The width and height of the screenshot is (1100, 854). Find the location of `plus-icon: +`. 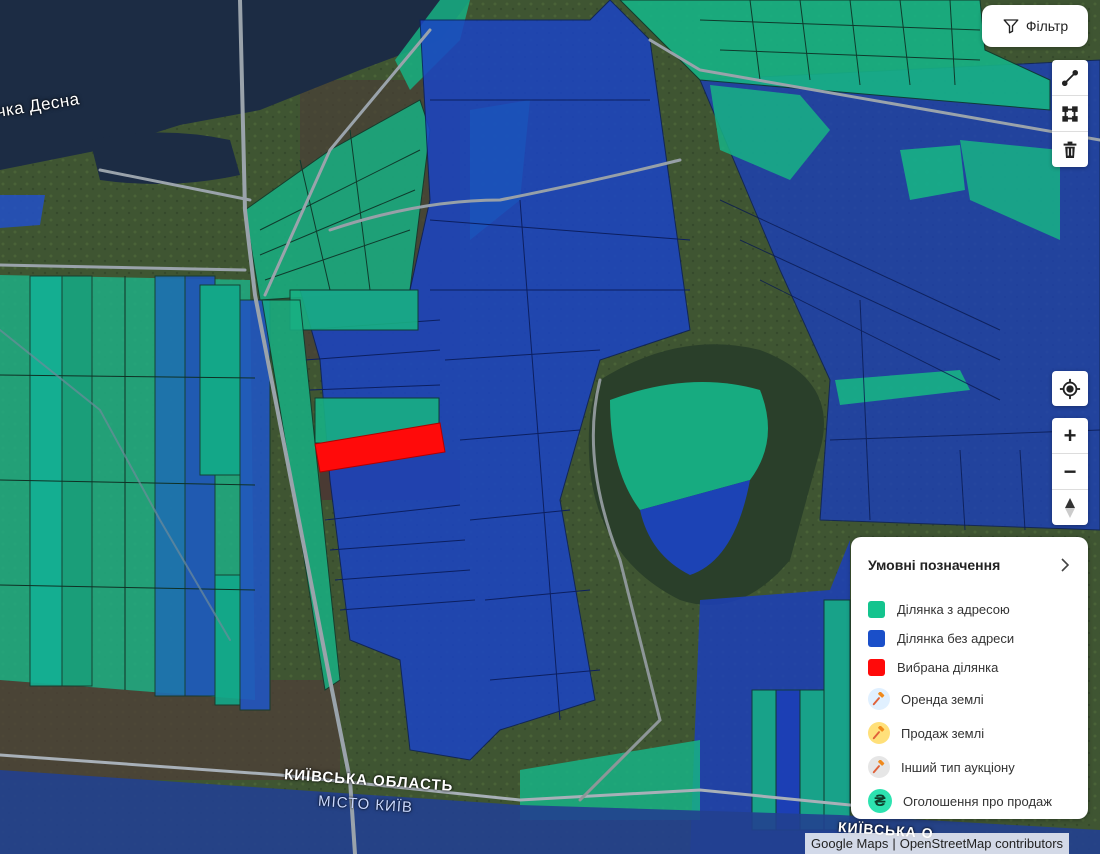

plus-icon: + is located at coordinates (1070, 435).